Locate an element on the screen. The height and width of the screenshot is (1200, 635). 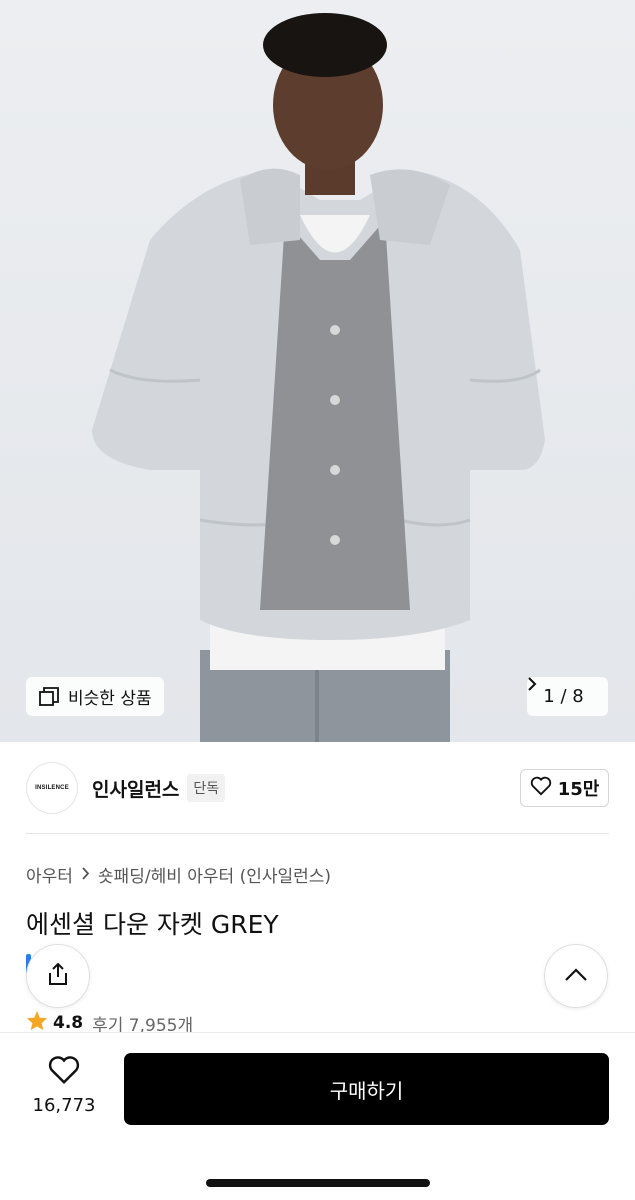
share-icon is located at coordinates (58, 976).